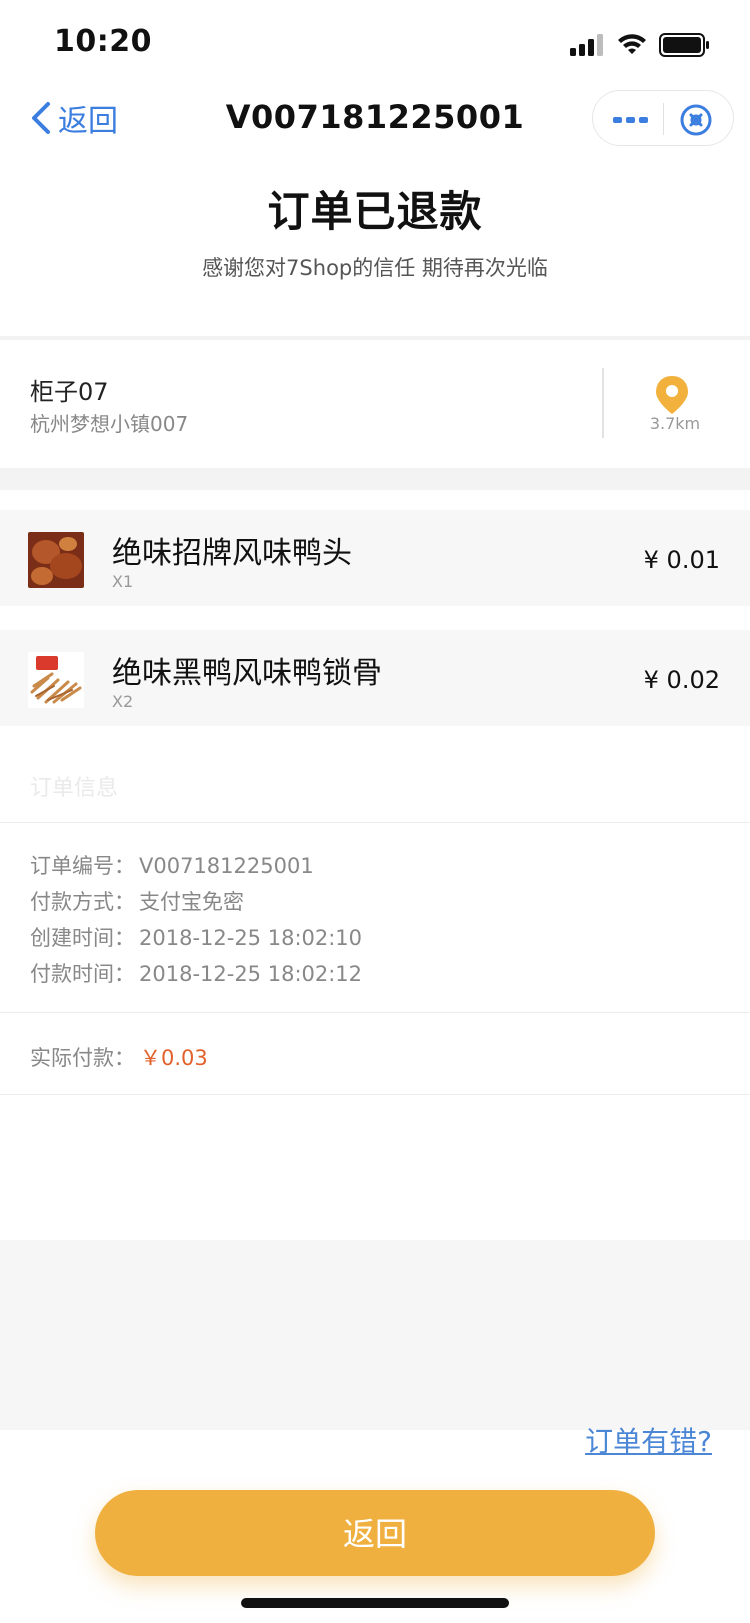  Describe the element at coordinates (375, 211) in the screenshot. I see `order-status-heading: 订单已退款` at that location.